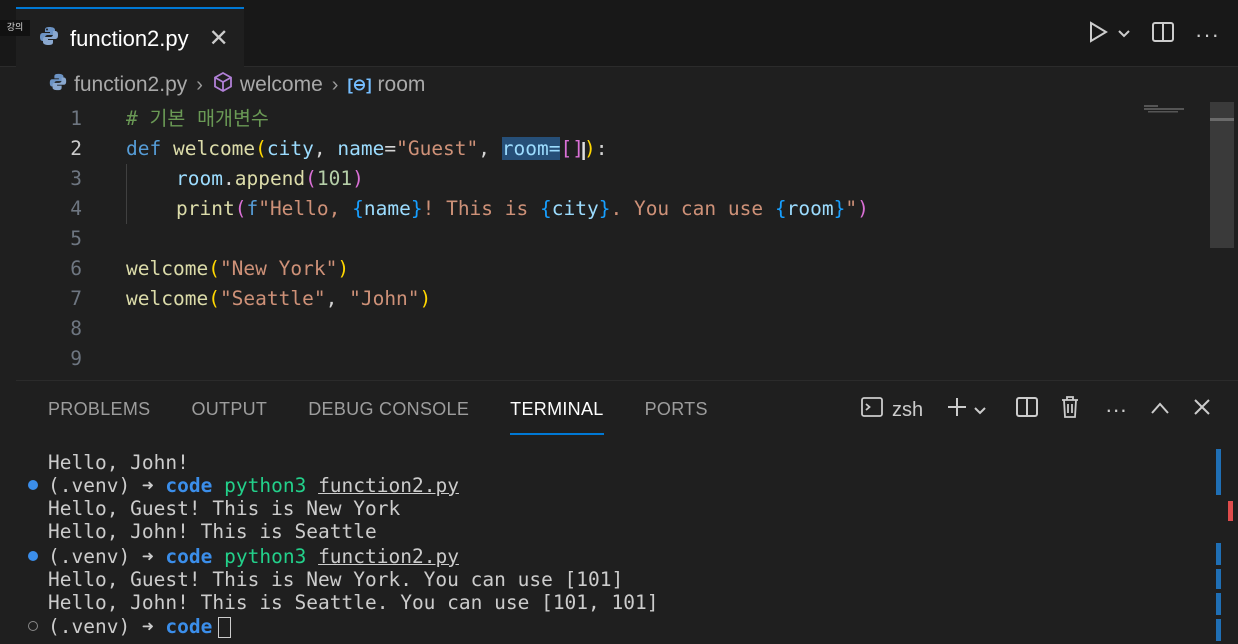  What do you see at coordinates (270, 178) in the screenshot?
I see `code-line: room.append(101)` at bounding box center [270, 178].